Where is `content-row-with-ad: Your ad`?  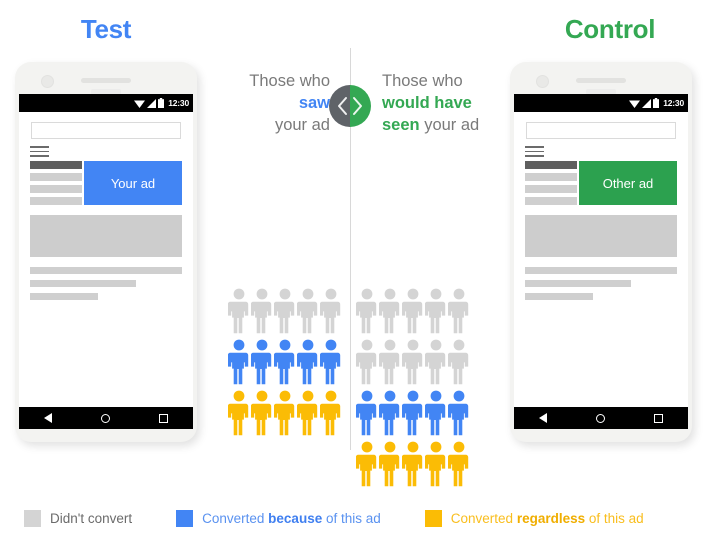 content-row-with-ad: Your ad is located at coordinates (106, 185).